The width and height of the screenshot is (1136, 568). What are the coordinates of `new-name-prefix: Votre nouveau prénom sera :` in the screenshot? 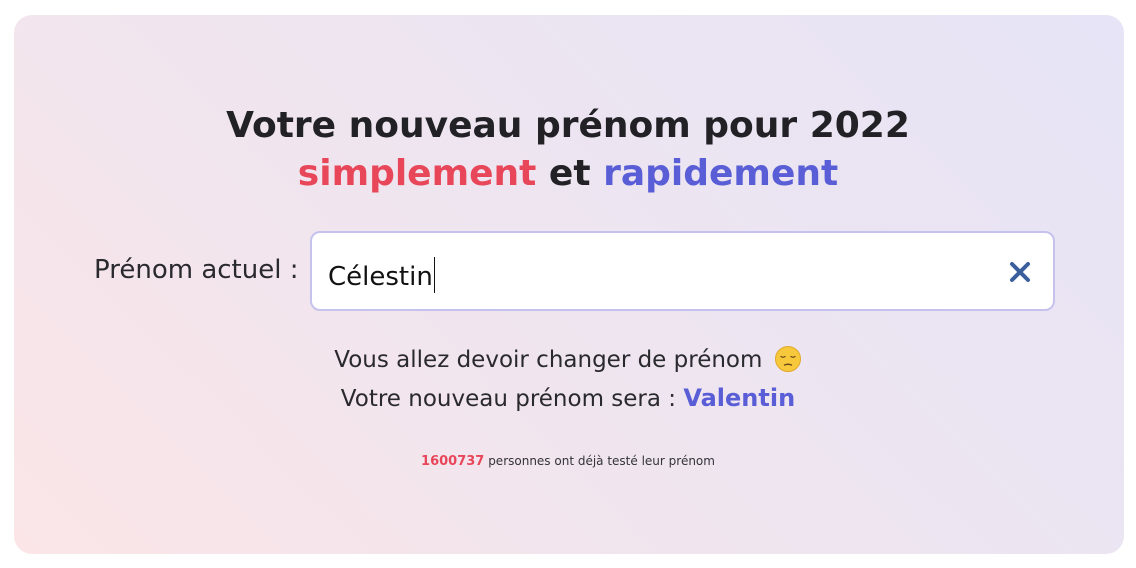 It's located at (508, 399).